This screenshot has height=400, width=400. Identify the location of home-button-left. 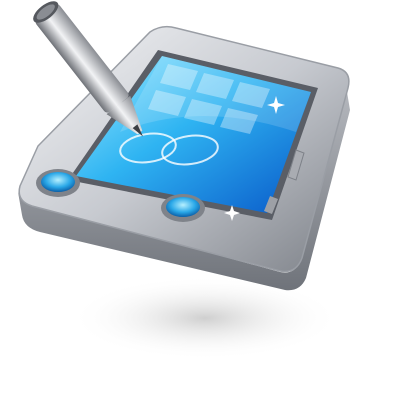
(58, 183).